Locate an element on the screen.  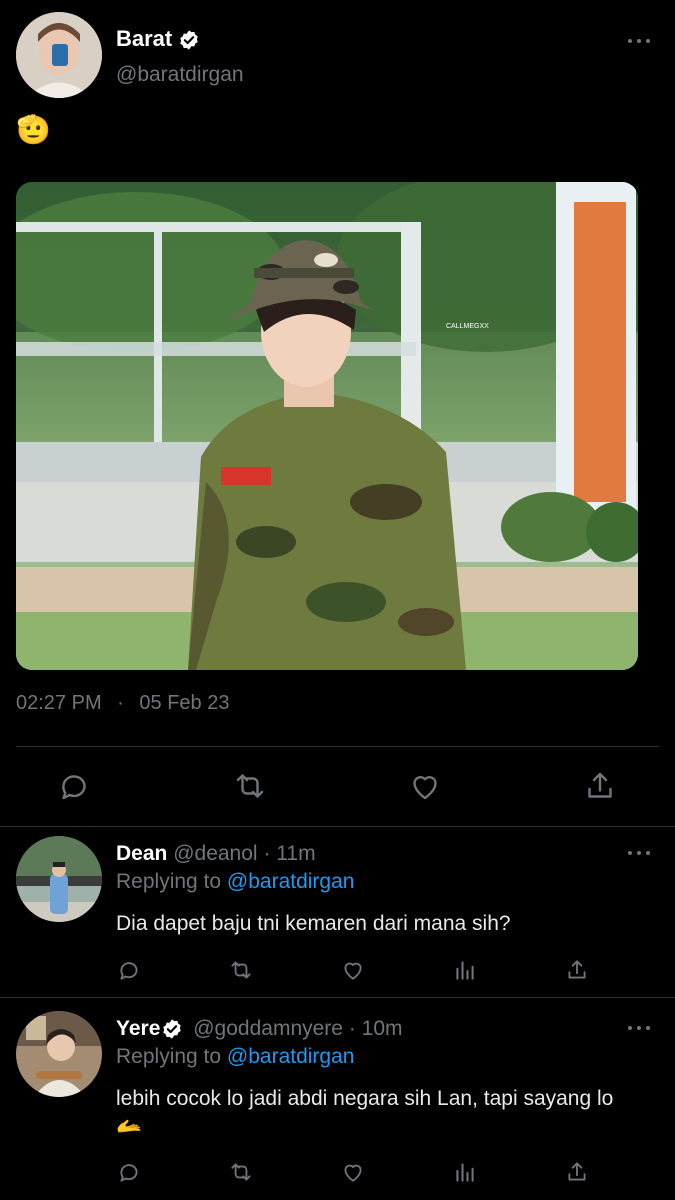
reply-header: Dean @deanol · 11m is located at coordinates (216, 854).